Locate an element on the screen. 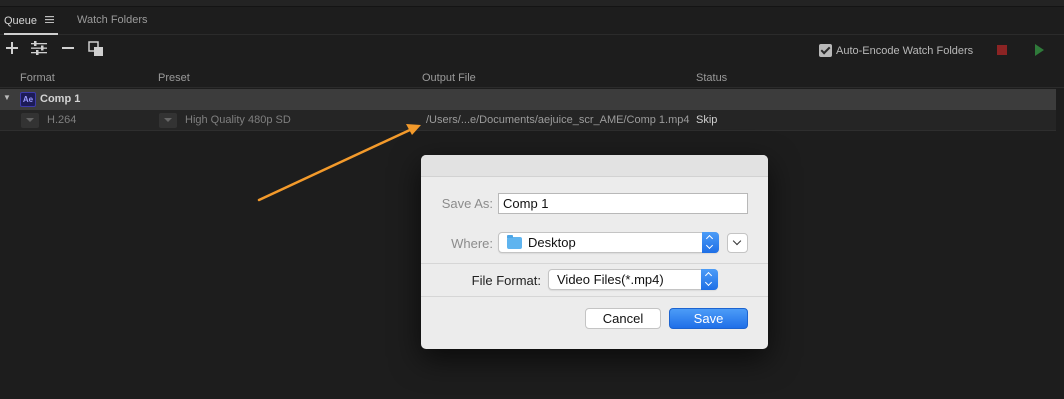  where-popup: Desktop is located at coordinates (608, 242).